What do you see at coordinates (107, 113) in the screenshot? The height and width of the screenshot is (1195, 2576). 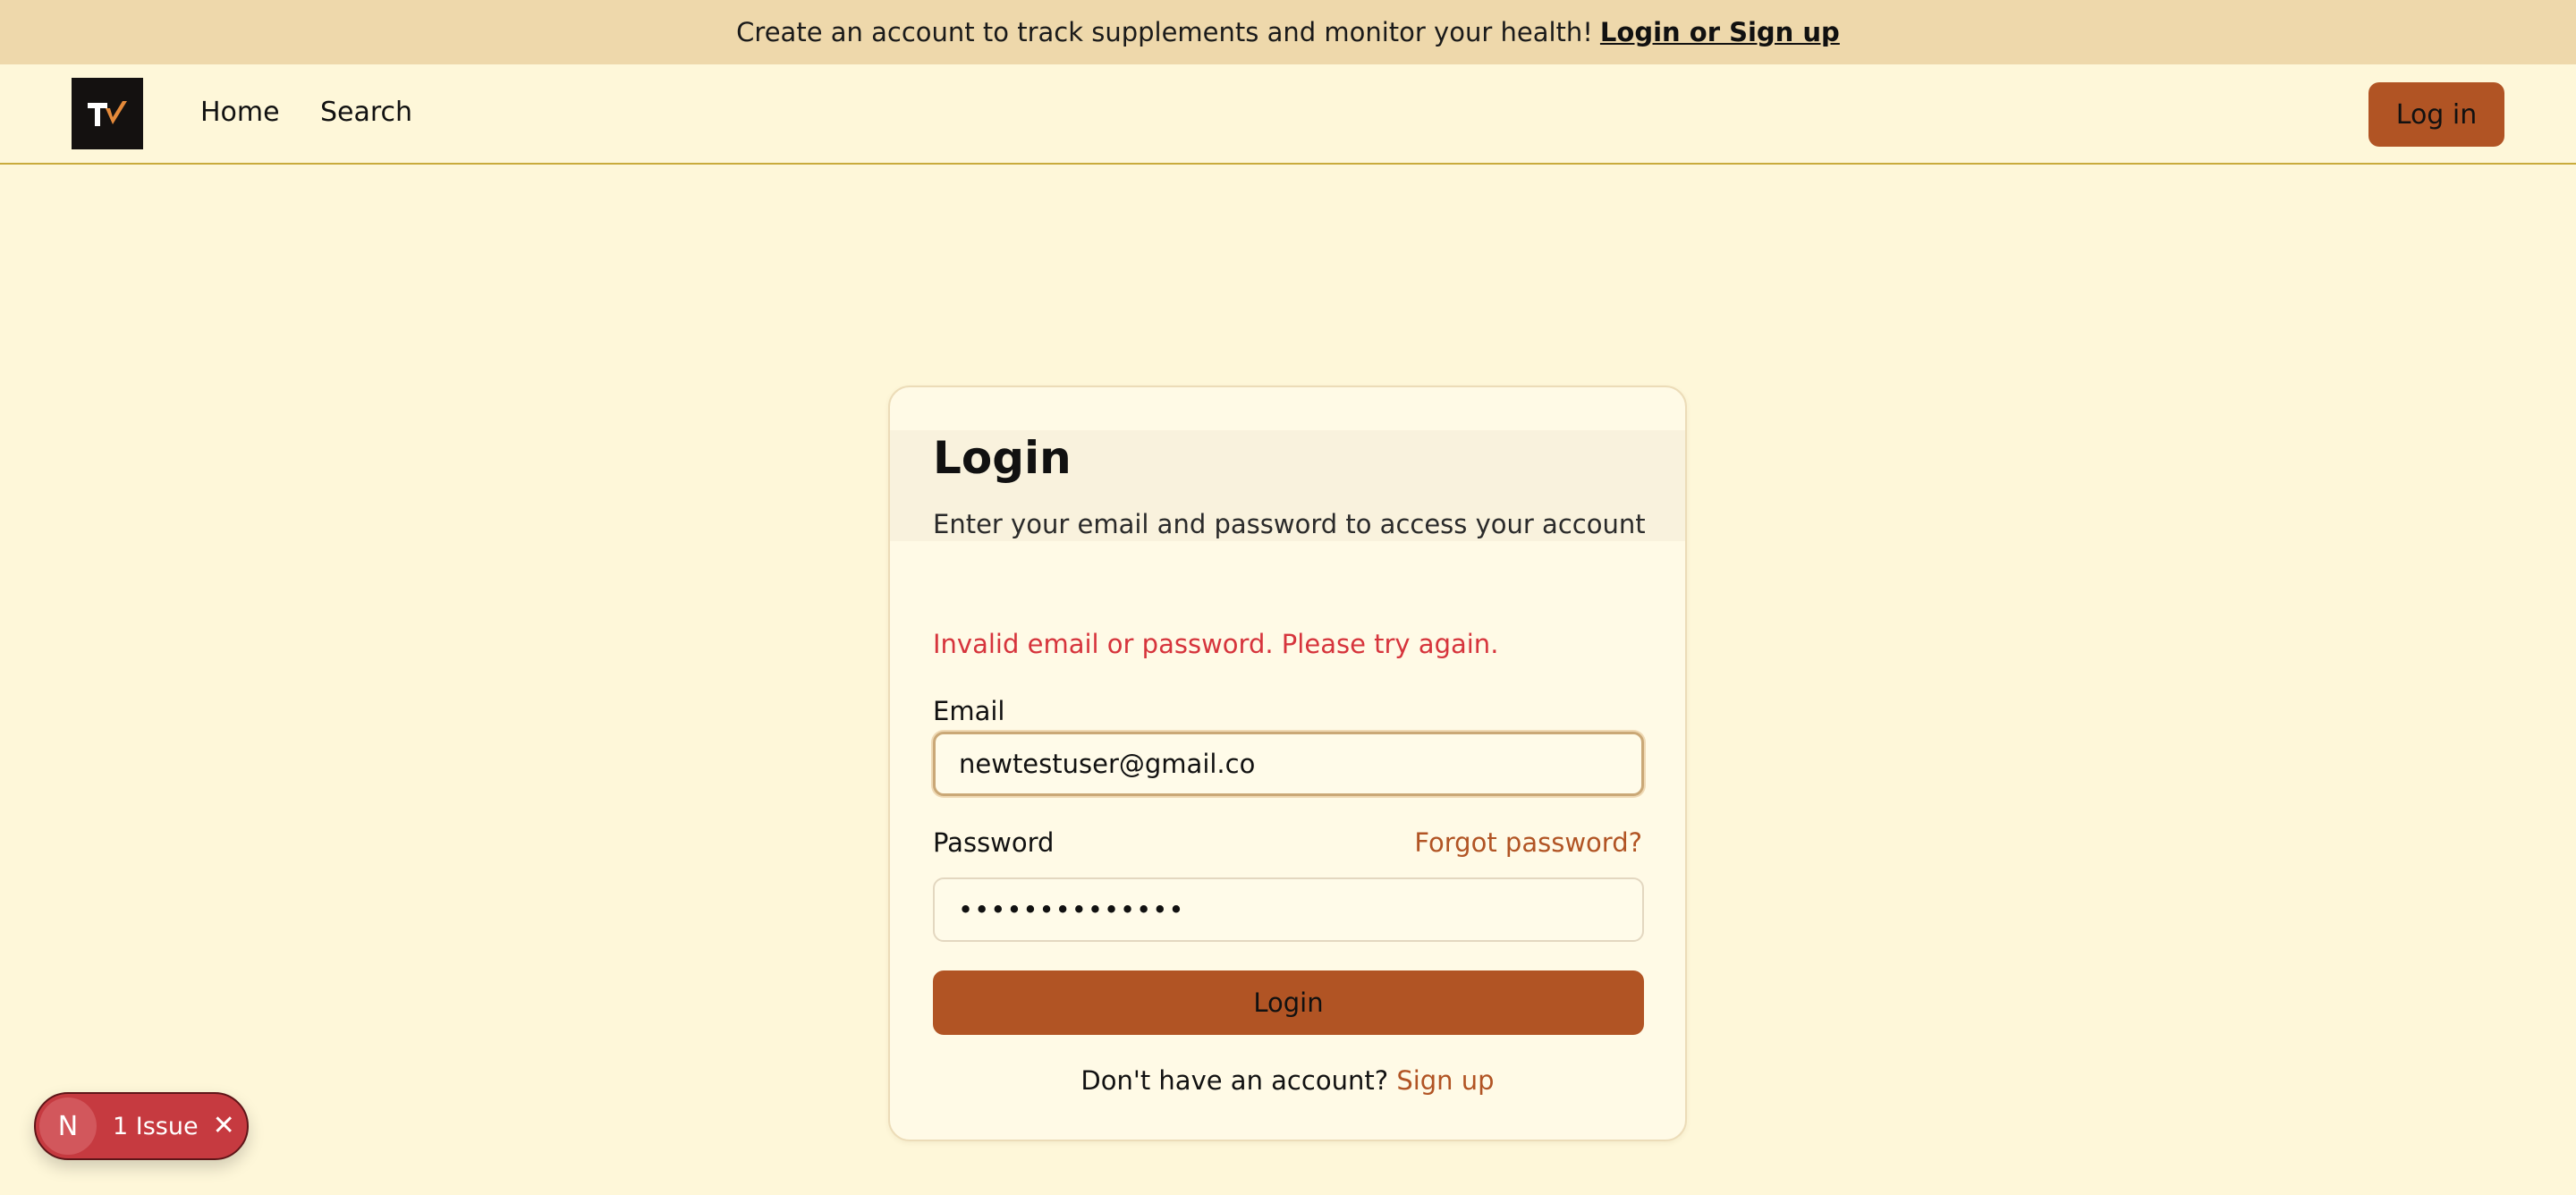 I see `tv-logo-icon` at bounding box center [107, 113].